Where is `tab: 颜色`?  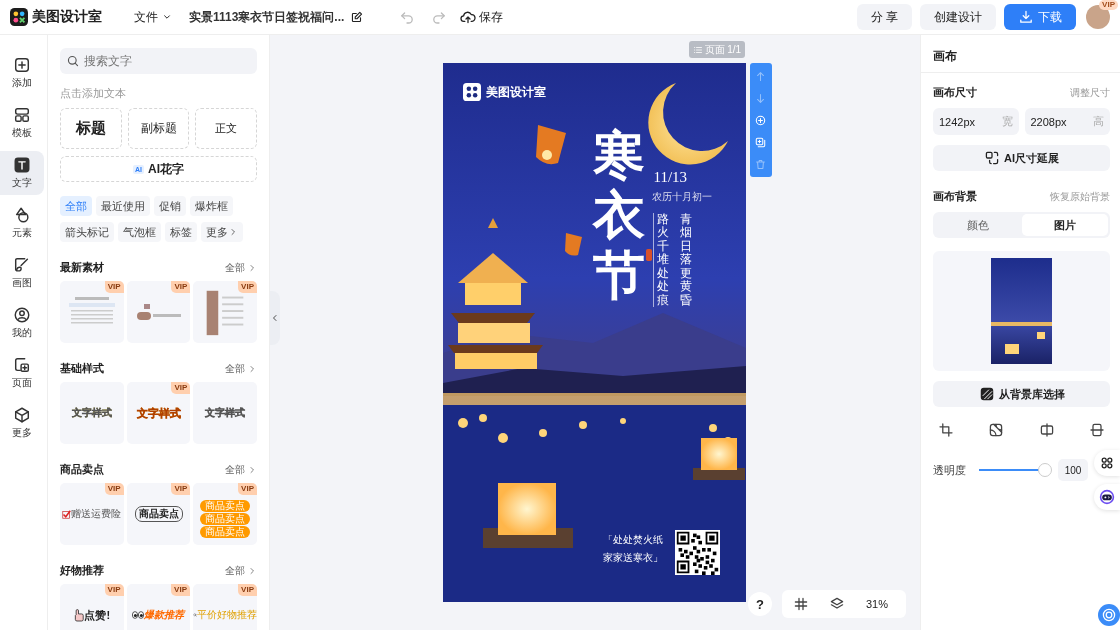
tab: 颜色 is located at coordinates (978, 225).